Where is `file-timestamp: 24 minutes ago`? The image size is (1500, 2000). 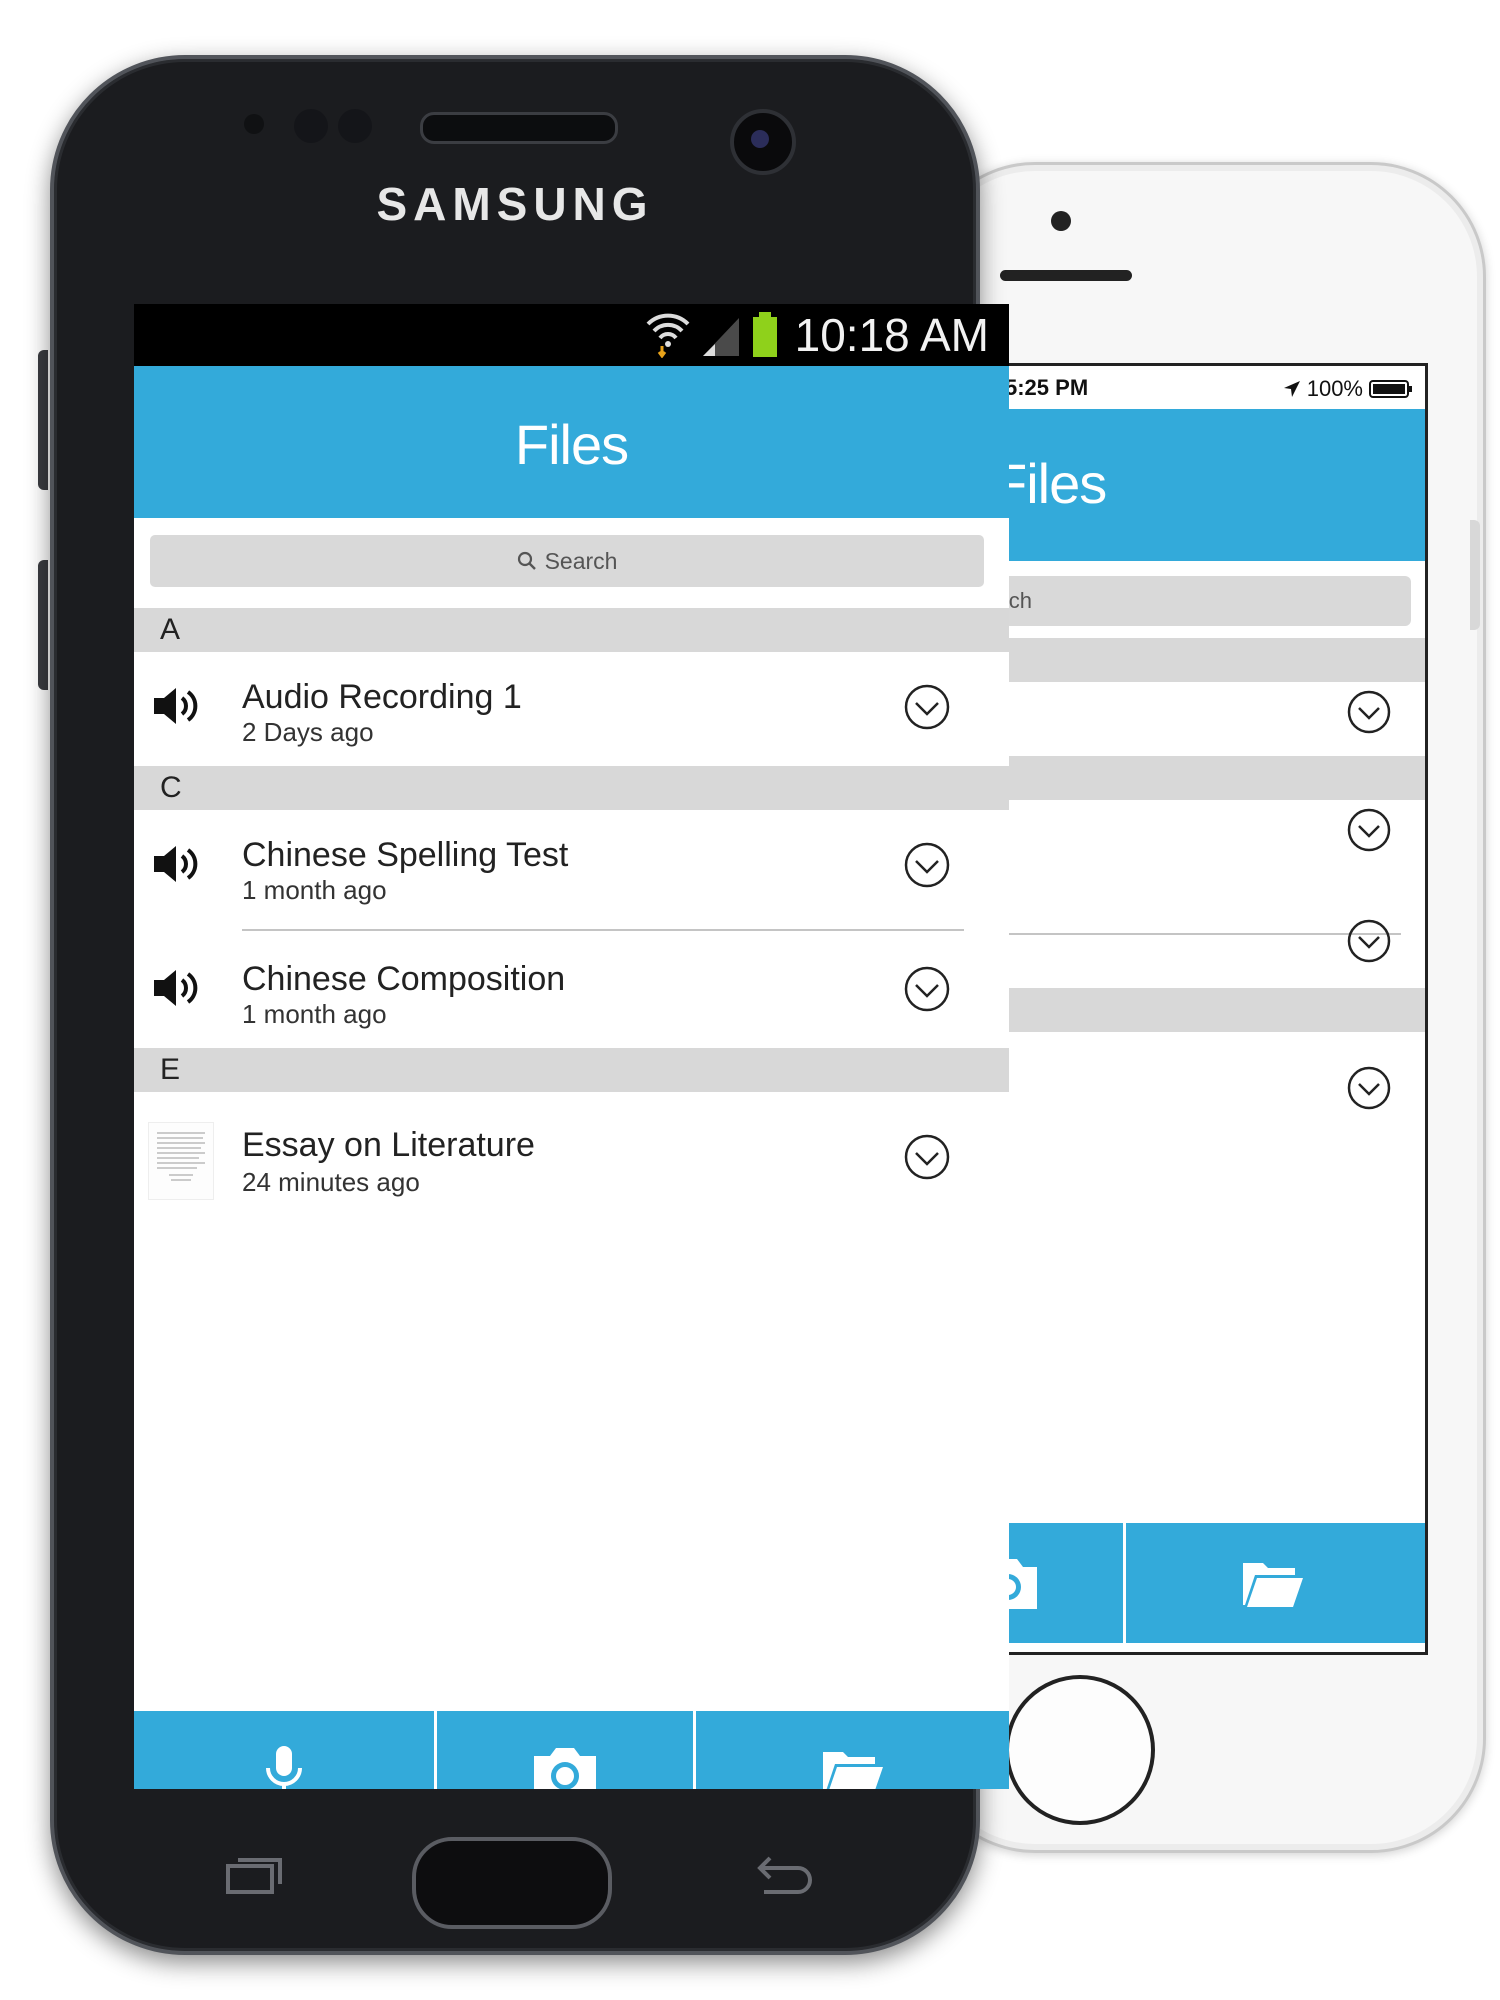
file-timestamp: 24 minutes ago is located at coordinates (331, 1182).